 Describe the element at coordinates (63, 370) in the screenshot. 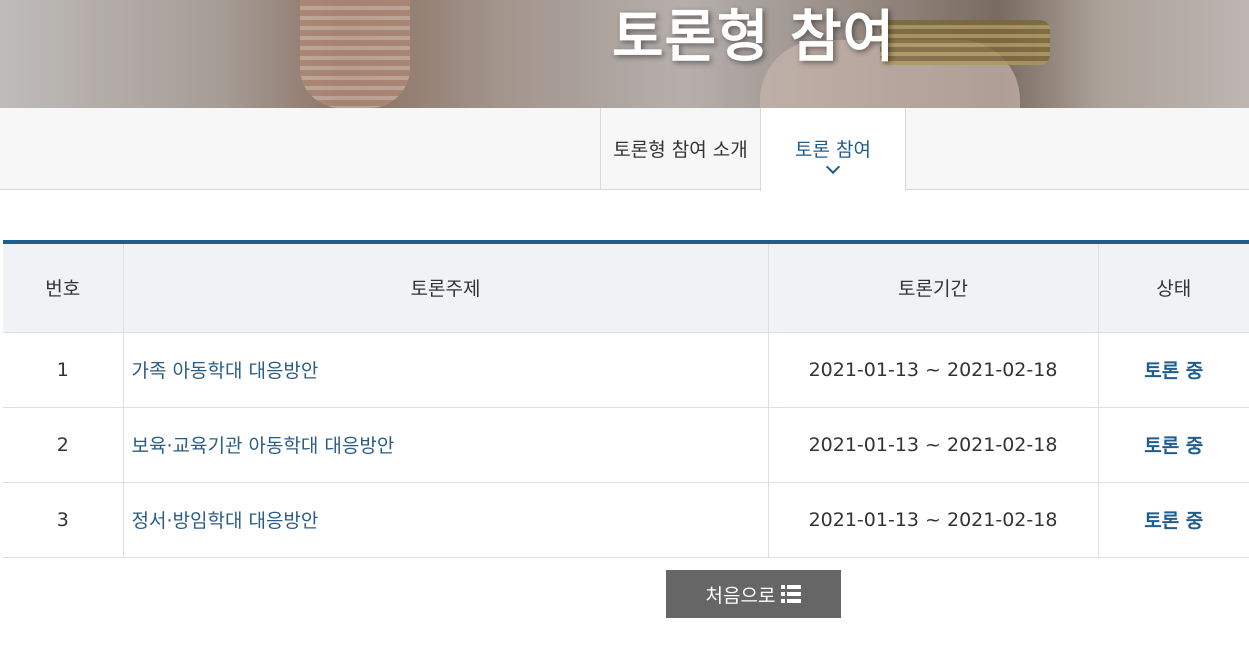

I see `row-number: 1` at that location.